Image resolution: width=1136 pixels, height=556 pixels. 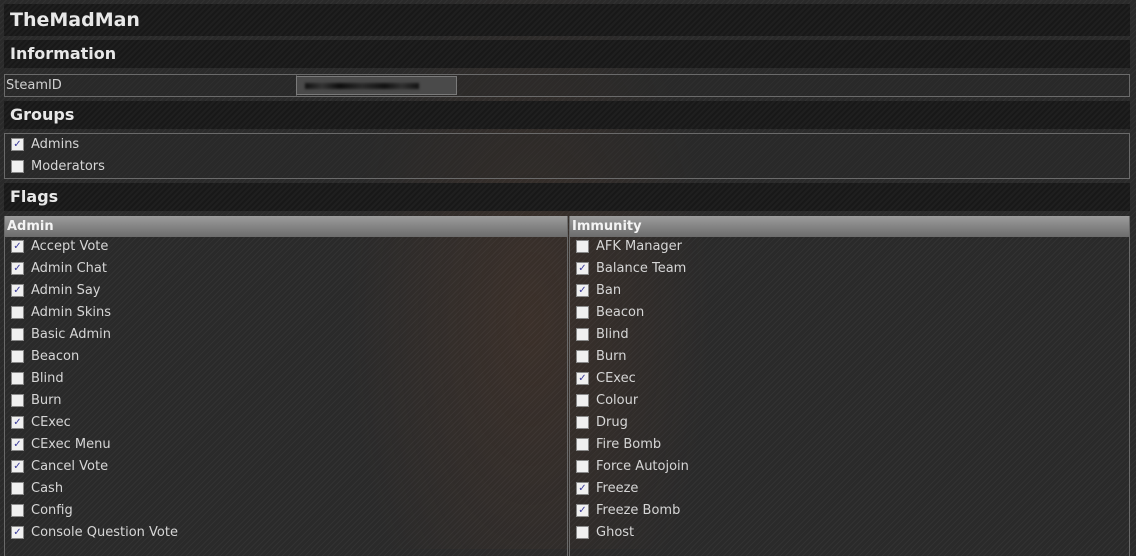 I want to click on immunity-flag-label: Ghost, so click(x=615, y=532).